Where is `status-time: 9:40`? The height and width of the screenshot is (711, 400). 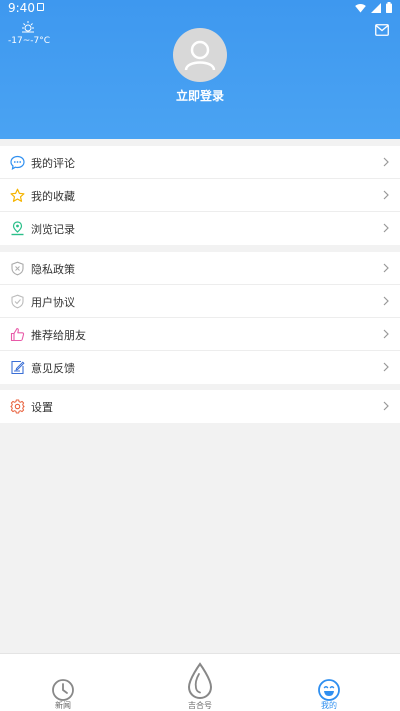
status-time: 9:40 is located at coordinates (21, 8).